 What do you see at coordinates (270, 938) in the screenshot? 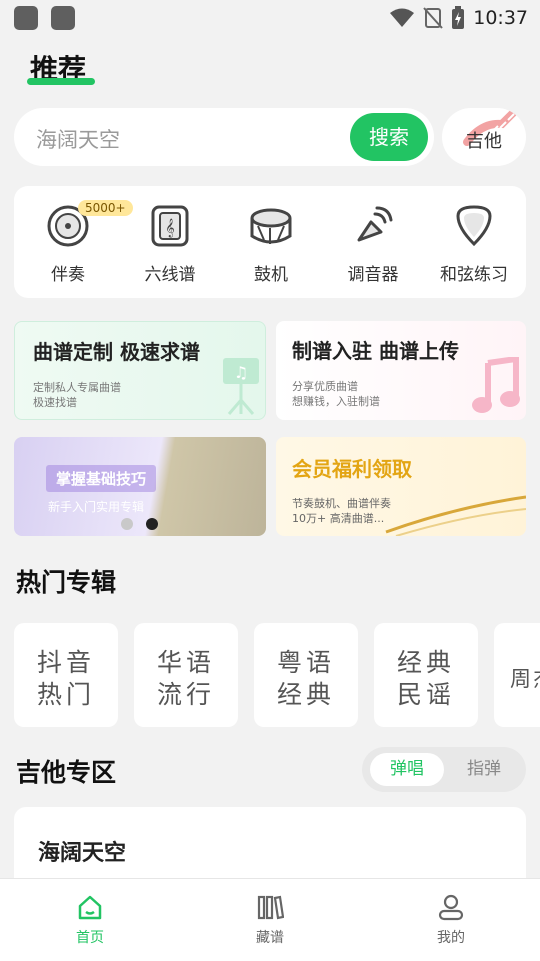
I see `nav-label: 藏谱` at bounding box center [270, 938].